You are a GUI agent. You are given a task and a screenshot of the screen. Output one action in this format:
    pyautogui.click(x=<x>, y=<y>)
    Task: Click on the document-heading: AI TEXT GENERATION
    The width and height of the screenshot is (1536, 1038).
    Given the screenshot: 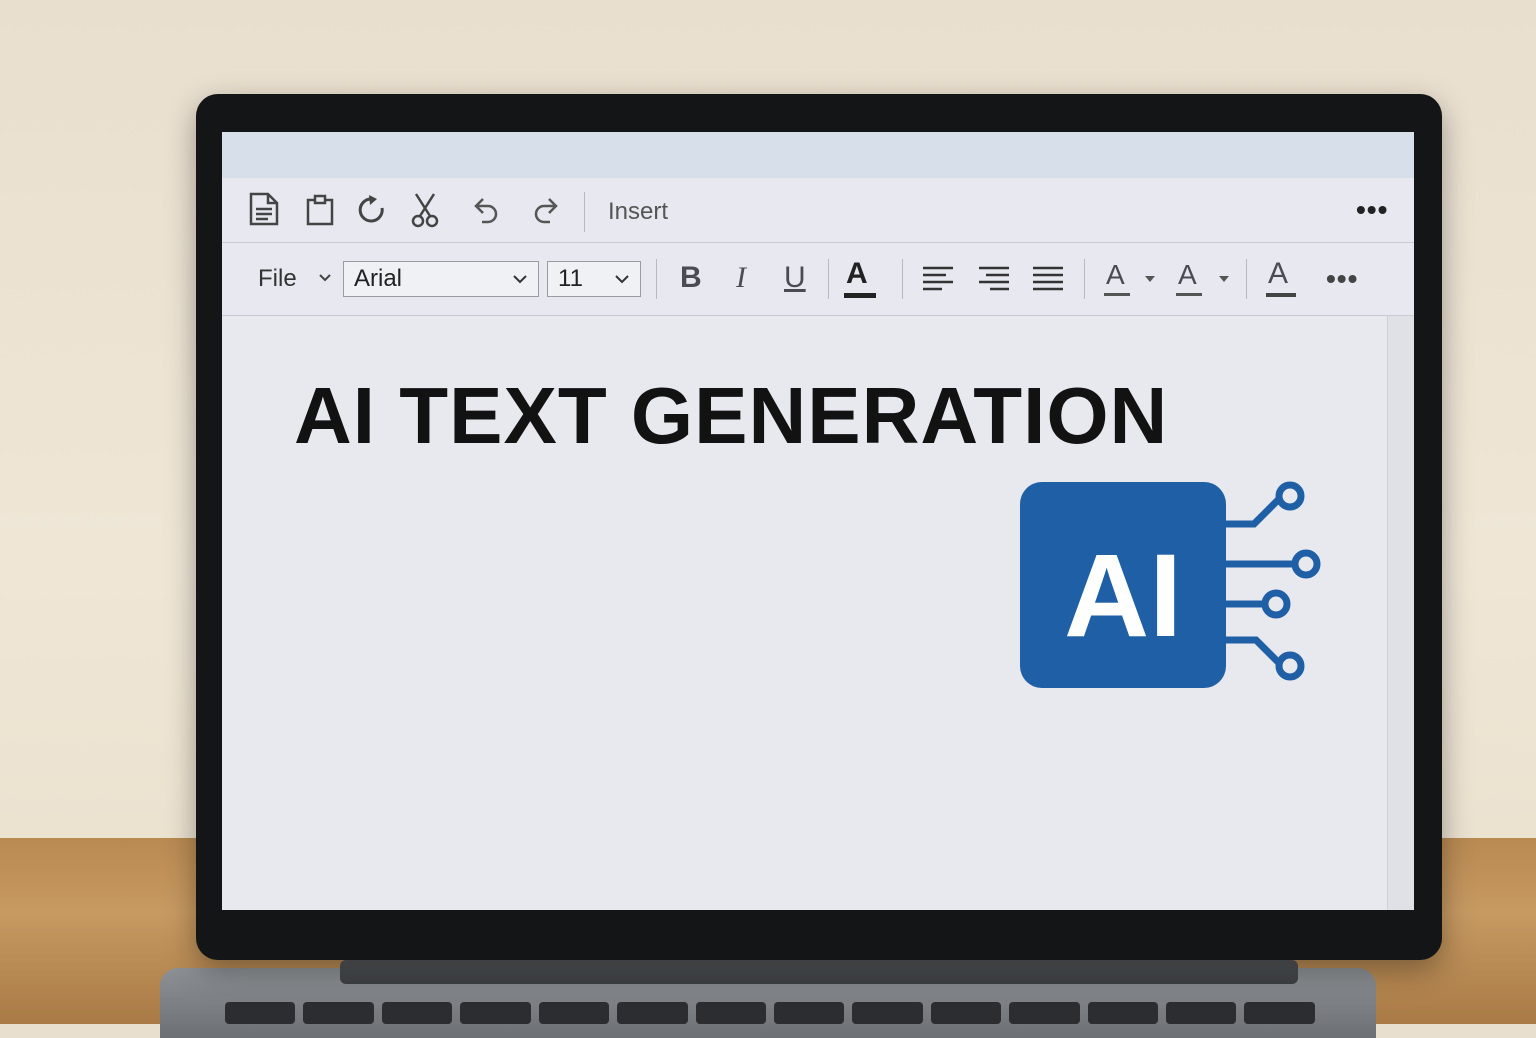 What is the action you would take?
    pyautogui.click(x=731, y=415)
    